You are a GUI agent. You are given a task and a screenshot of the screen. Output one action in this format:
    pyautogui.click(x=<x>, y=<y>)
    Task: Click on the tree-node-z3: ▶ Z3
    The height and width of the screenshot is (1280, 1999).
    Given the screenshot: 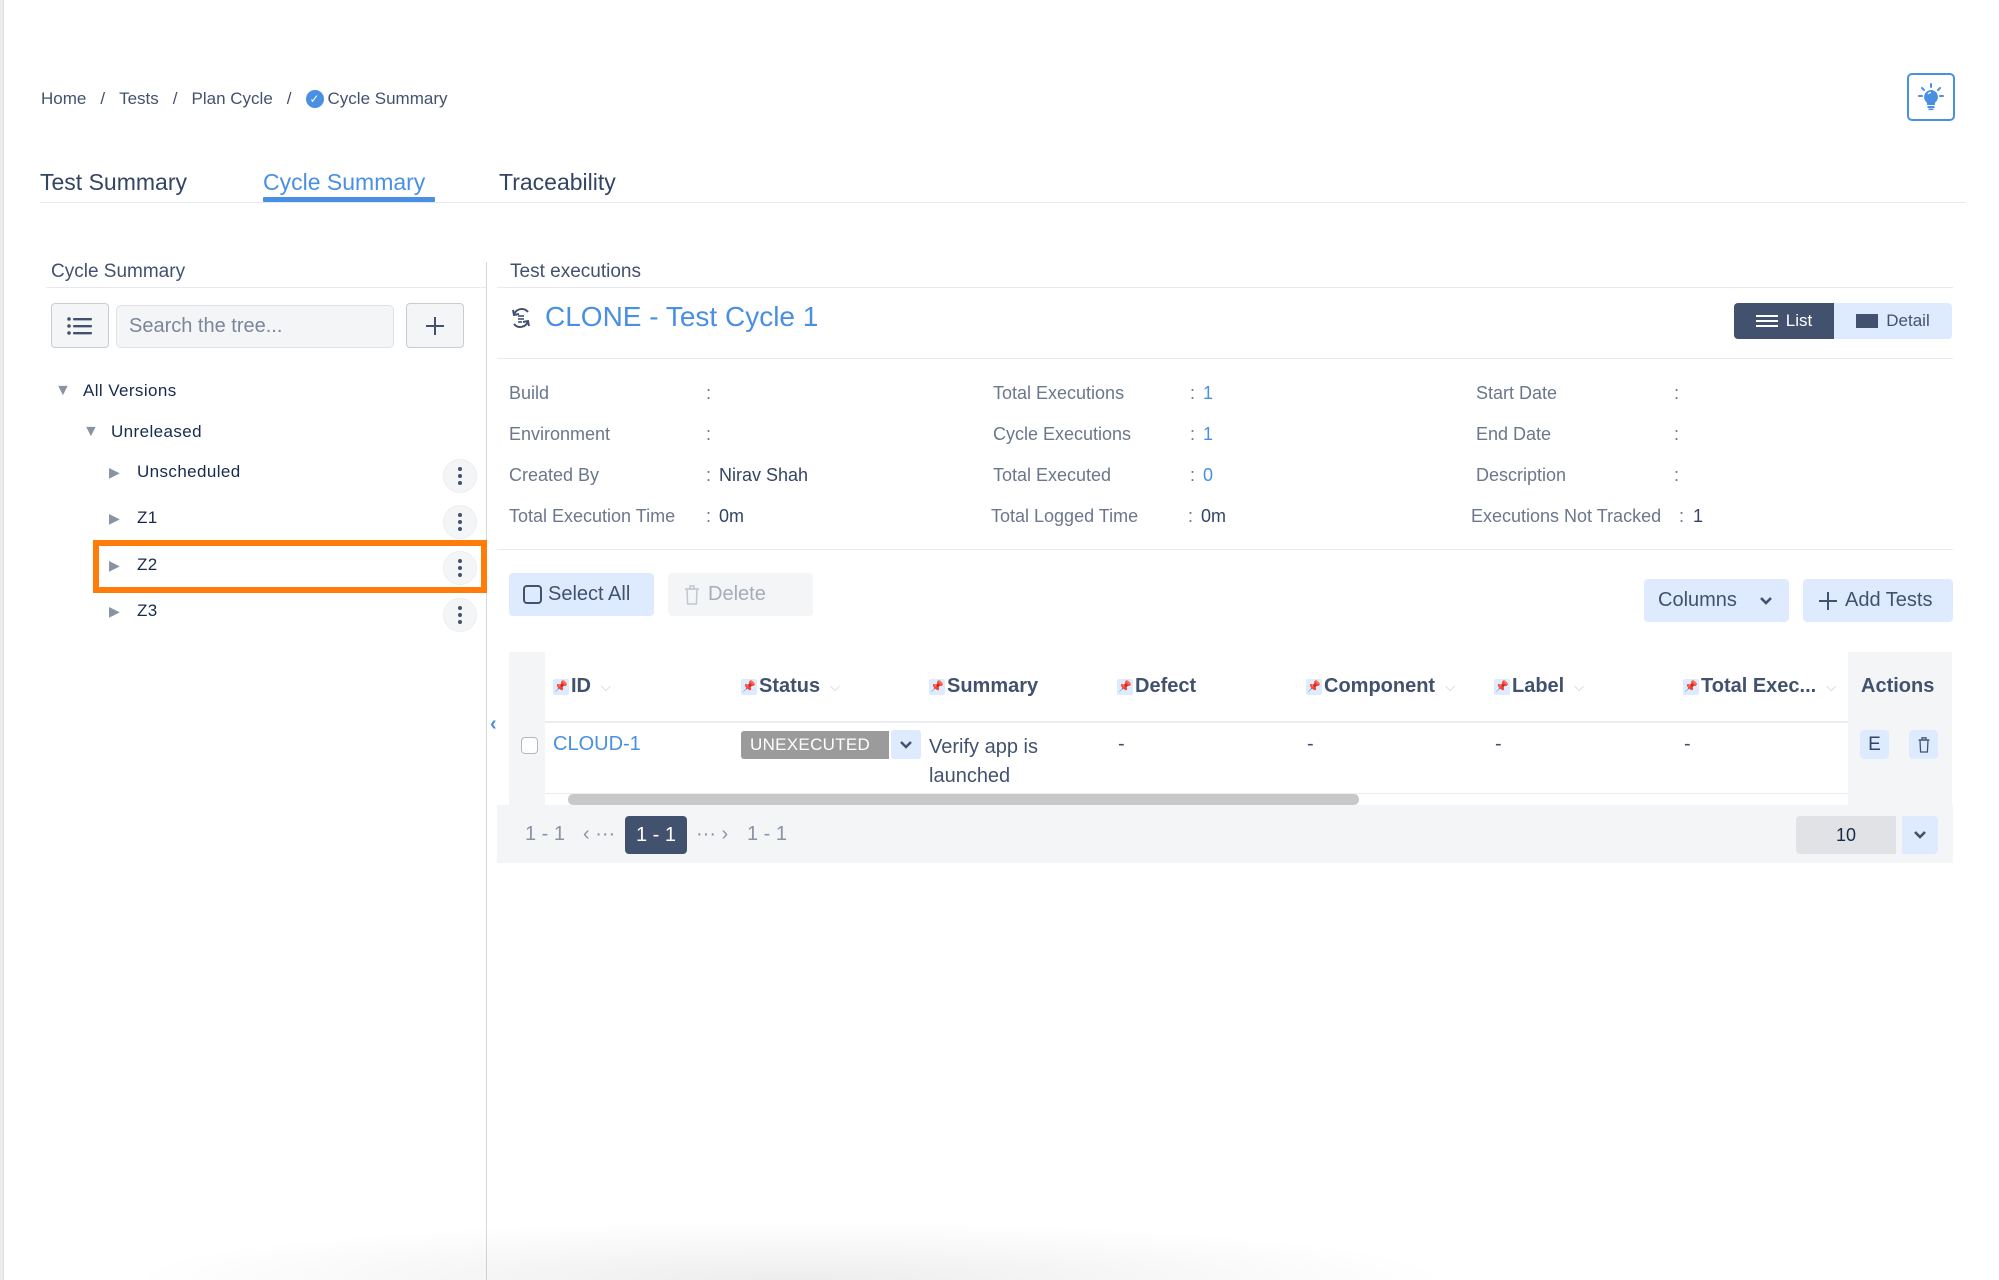 What is the action you would take?
    pyautogui.click(x=133, y=611)
    